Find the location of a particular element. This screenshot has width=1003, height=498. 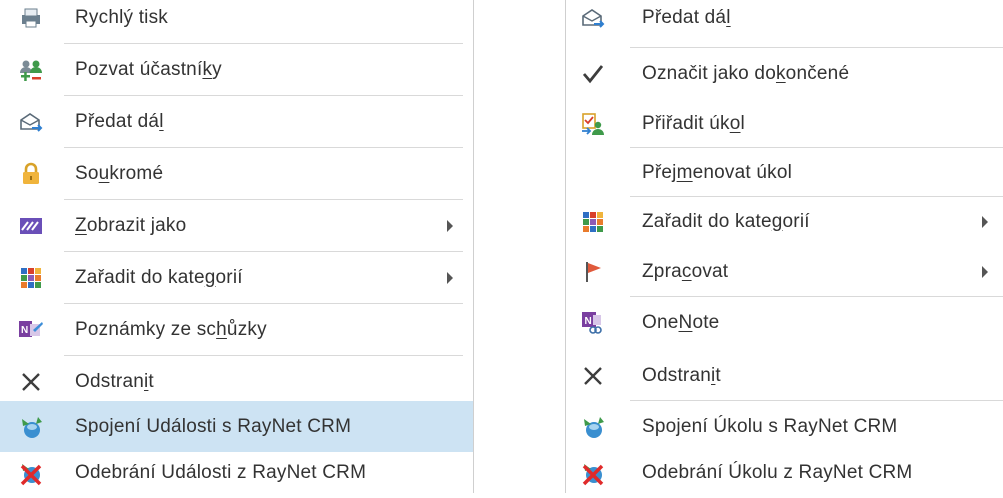

onenote-meeting-notes-icon: N is located at coordinates (31, 330).